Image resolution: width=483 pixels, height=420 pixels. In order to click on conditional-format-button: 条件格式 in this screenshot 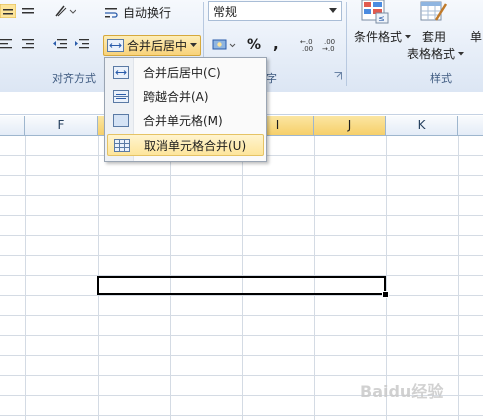, I will do `click(383, 36)`.